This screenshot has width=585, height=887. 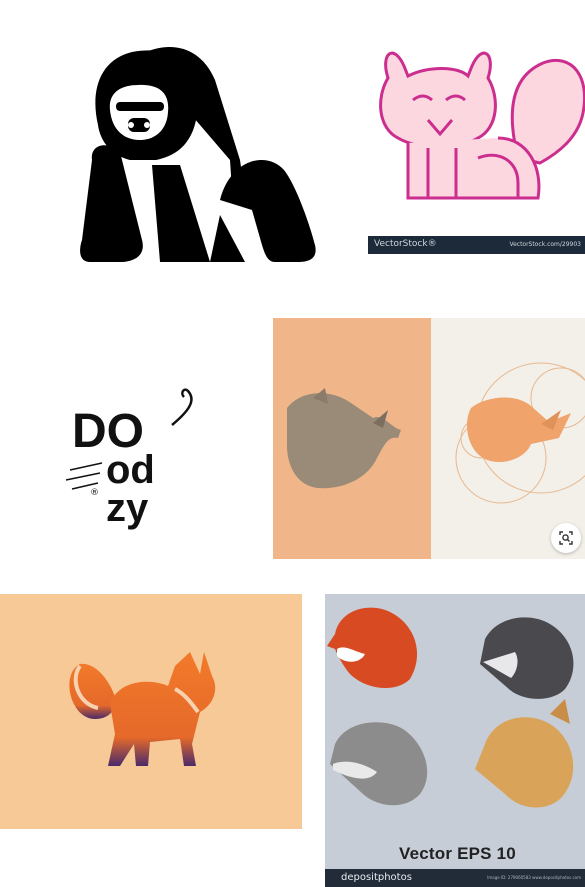 What do you see at coordinates (142, 709) in the screenshot?
I see `fox-icon` at bounding box center [142, 709].